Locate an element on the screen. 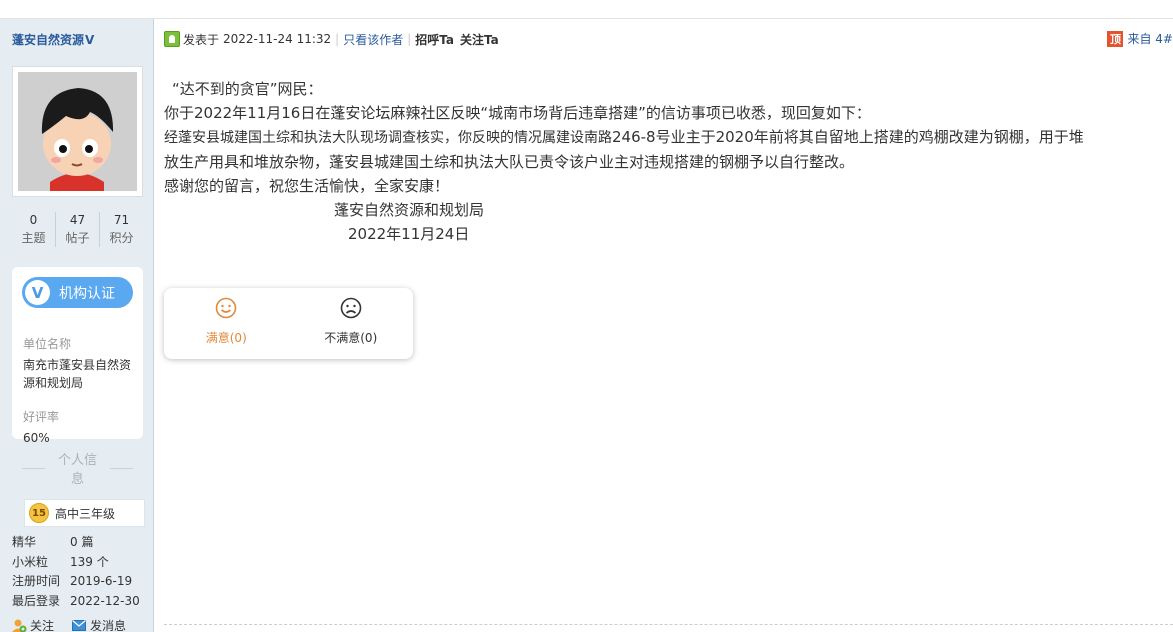 This screenshot has width=1173, height=632. user-level-label: 高中三年级 is located at coordinates (85, 513).